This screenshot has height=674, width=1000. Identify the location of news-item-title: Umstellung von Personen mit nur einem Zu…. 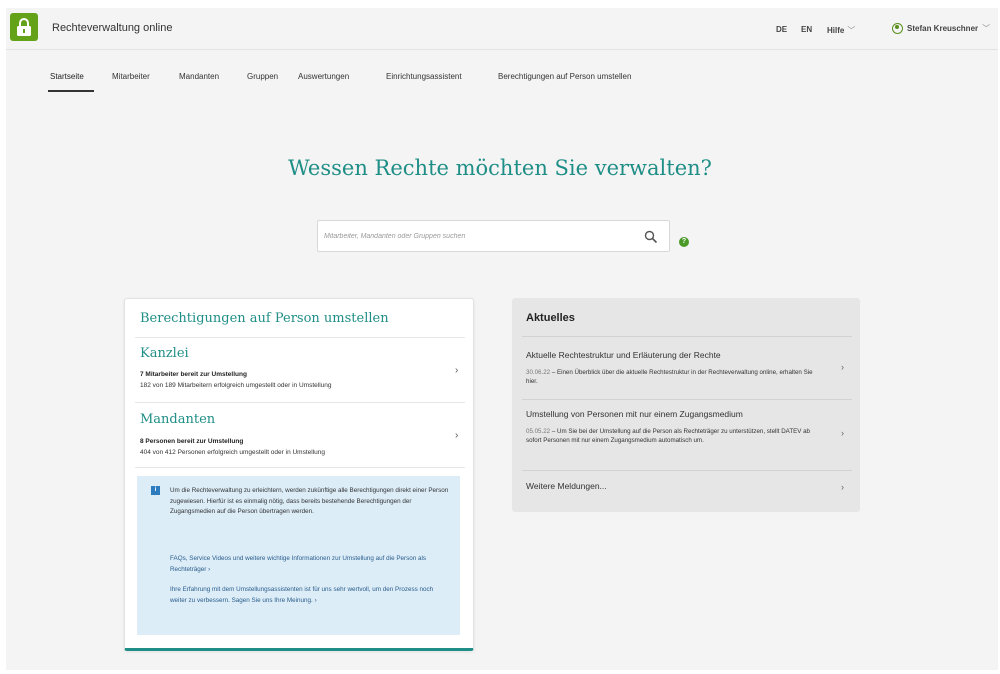
(634, 414).